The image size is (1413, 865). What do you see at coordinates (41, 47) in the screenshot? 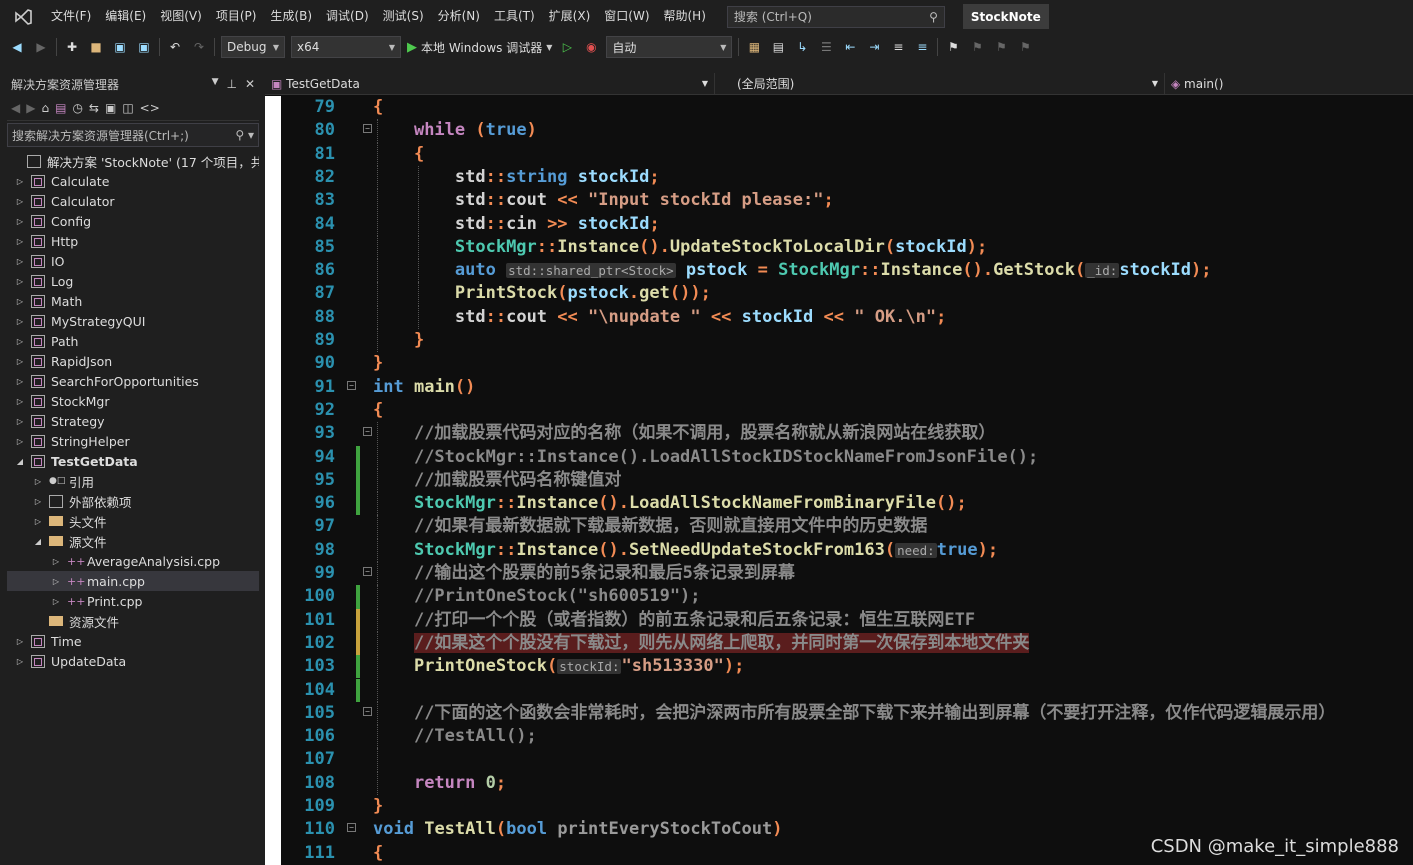
I see `forward-icon: ▶` at bounding box center [41, 47].